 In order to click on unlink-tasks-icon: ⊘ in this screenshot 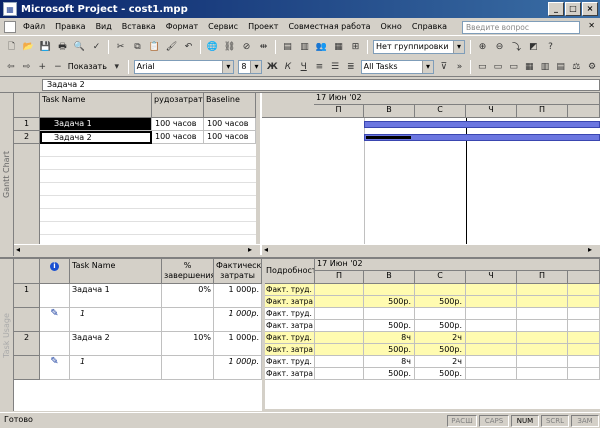, I will do `click(246, 46)`.